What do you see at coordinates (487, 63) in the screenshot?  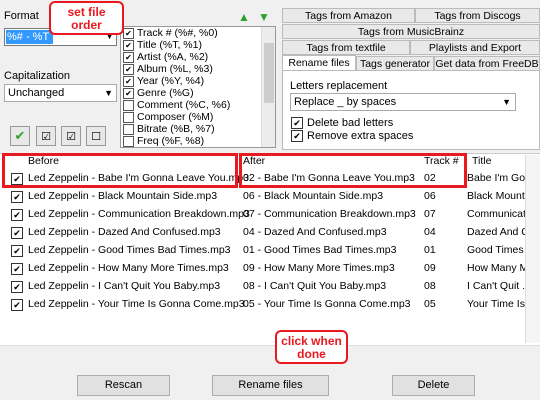 I see `tab-get-data-from-freedb: Get data from FreeDB` at bounding box center [487, 63].